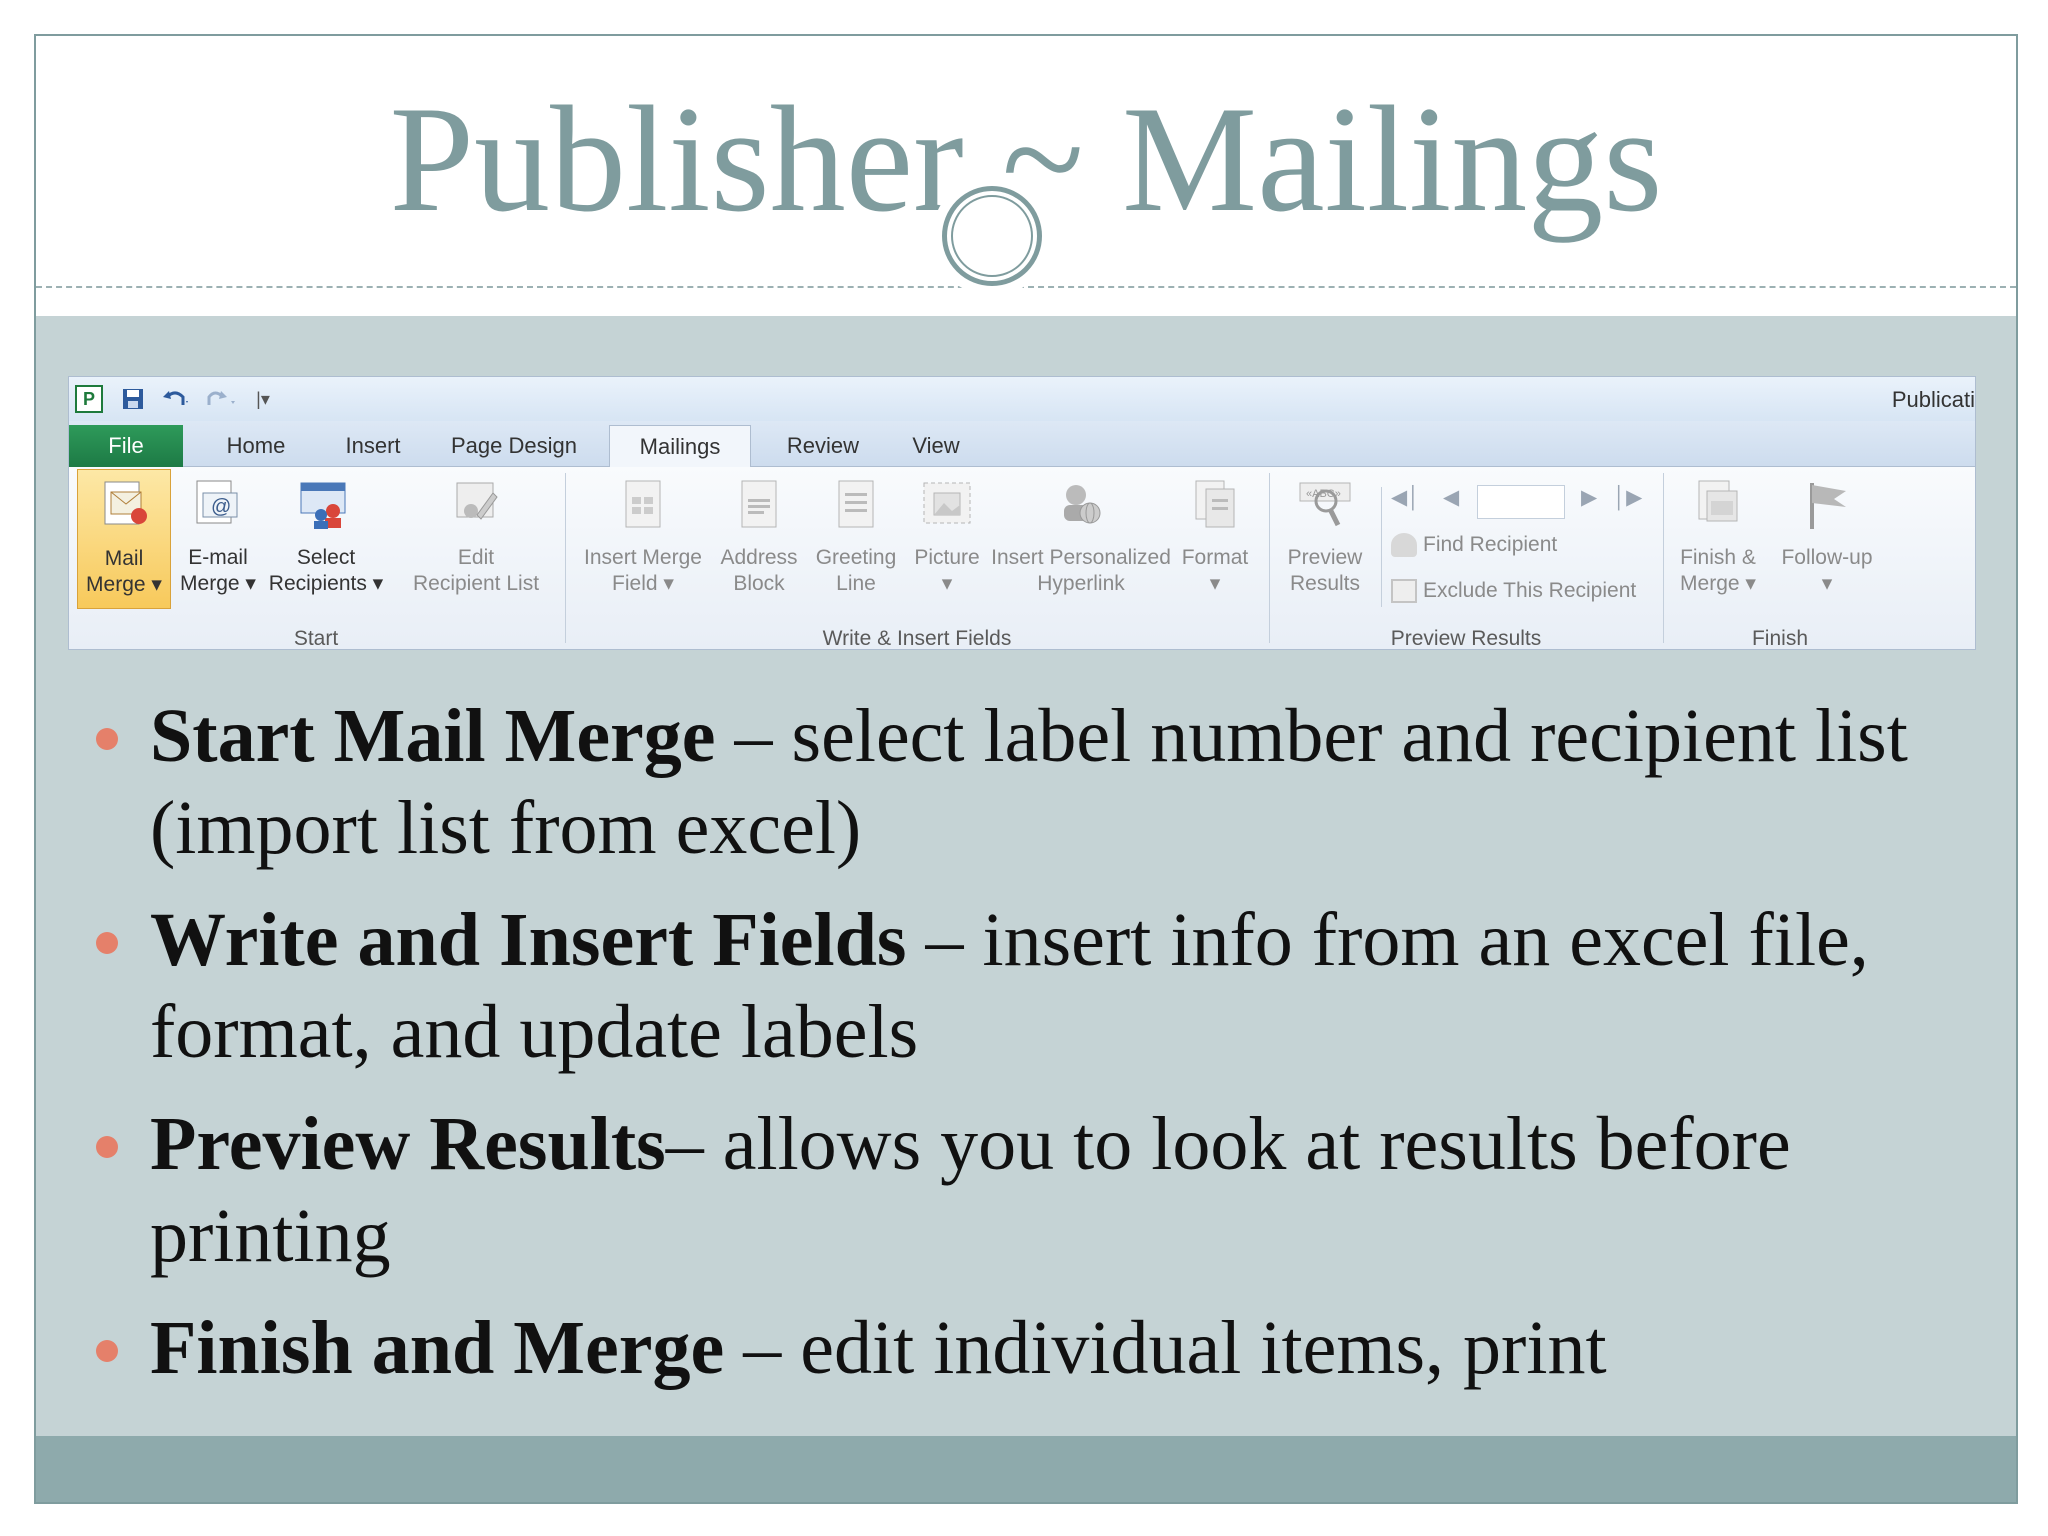 The image size is (2048, 1536). Describe the element at coordinates (1466, 638) in the screenshot. I see `group-label-preview-results: Preview Results` at that location.